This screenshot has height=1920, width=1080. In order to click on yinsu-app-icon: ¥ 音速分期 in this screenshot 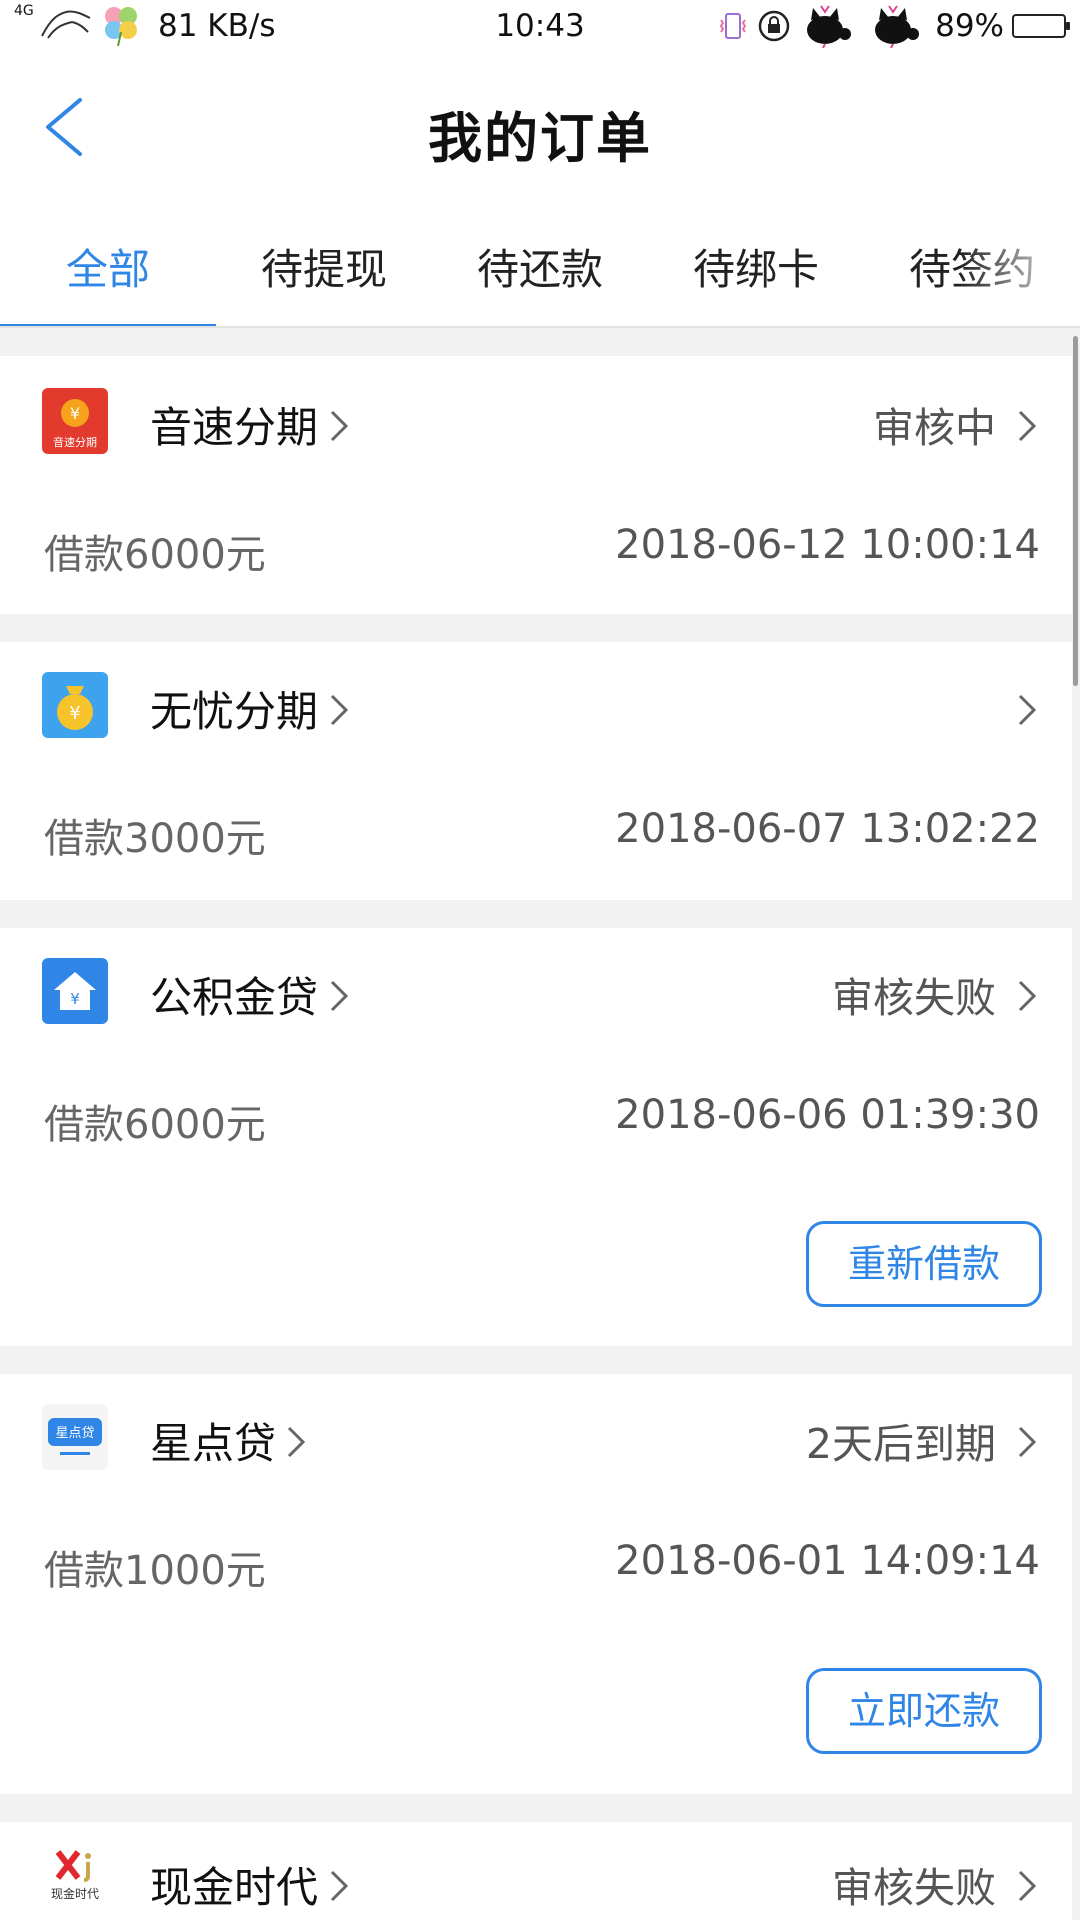, I will do `click(75, 421)`.